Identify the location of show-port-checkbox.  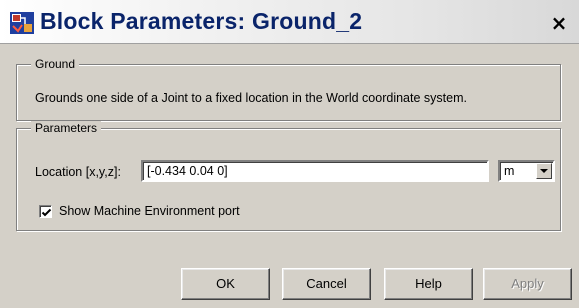
(45, 211).